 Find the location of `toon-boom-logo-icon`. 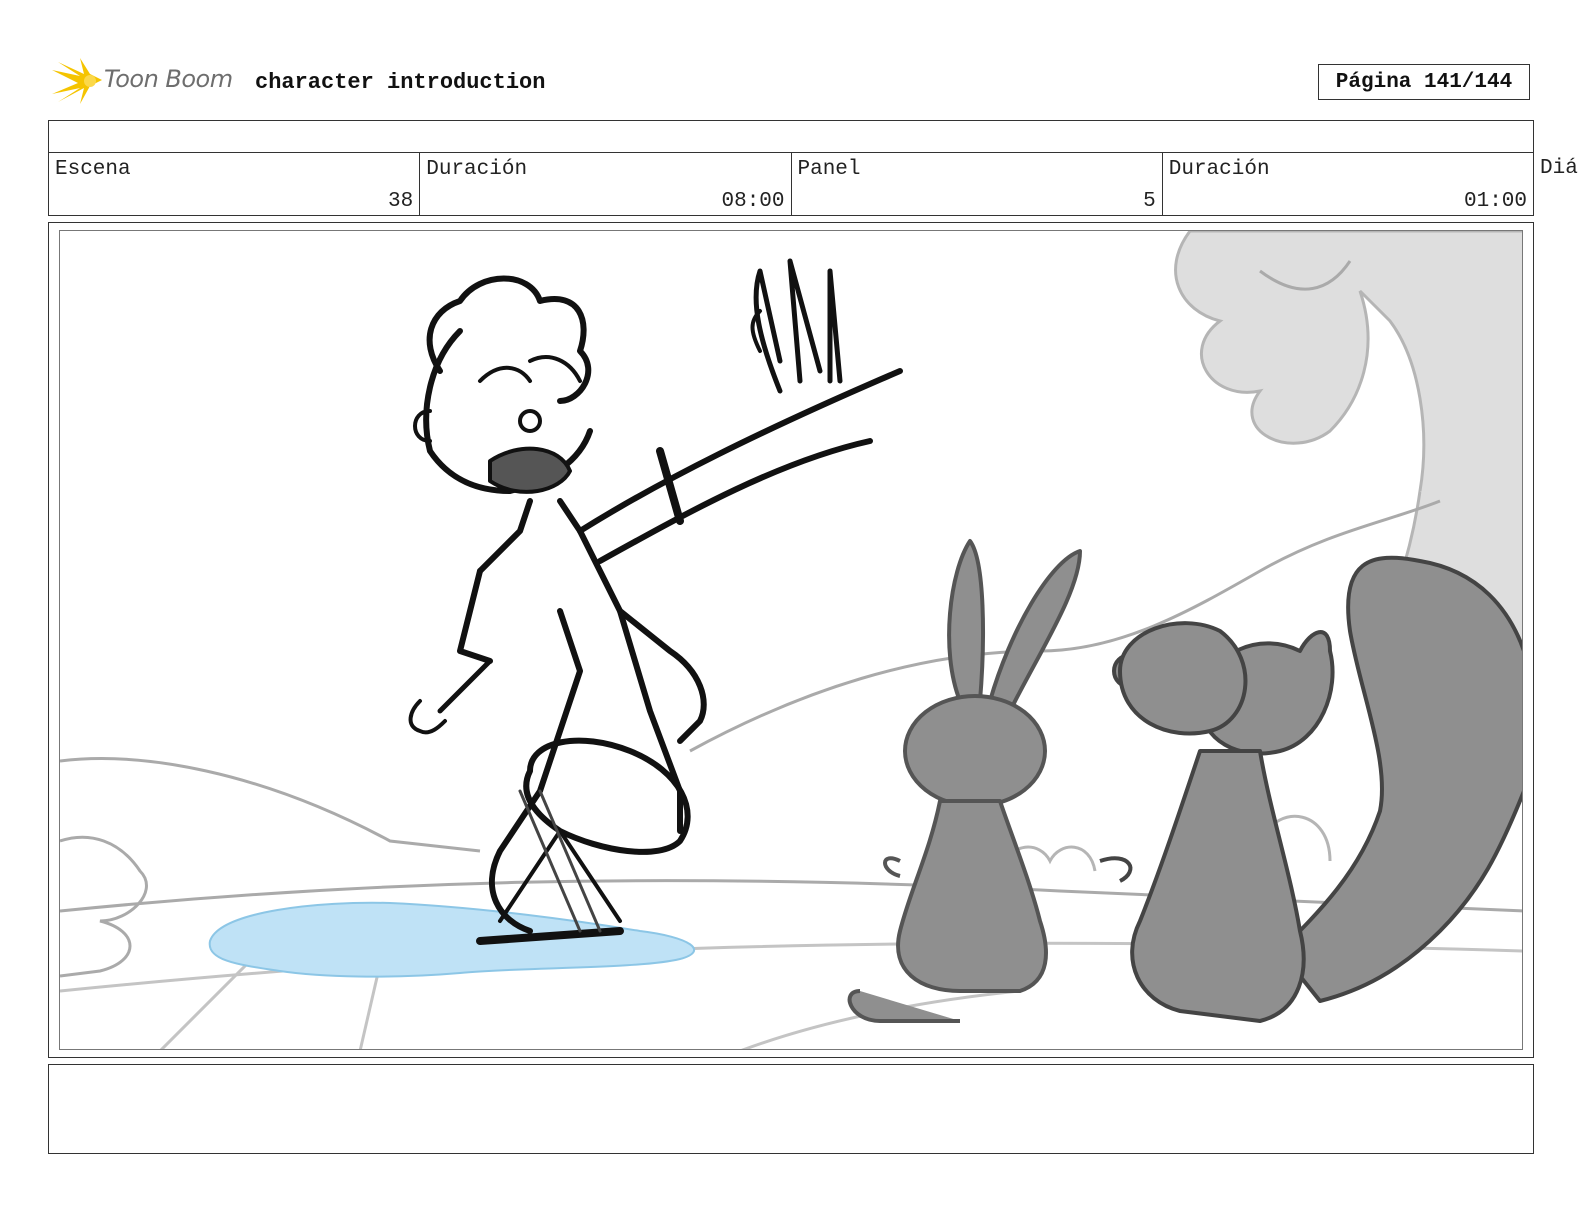

toon-boom-logo-icon is located at coordinates (77, 81).